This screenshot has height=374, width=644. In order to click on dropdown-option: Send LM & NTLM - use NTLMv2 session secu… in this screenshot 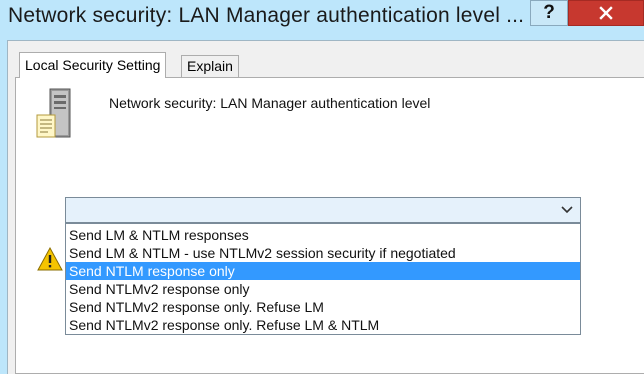, I will do `click(323, 253)`.